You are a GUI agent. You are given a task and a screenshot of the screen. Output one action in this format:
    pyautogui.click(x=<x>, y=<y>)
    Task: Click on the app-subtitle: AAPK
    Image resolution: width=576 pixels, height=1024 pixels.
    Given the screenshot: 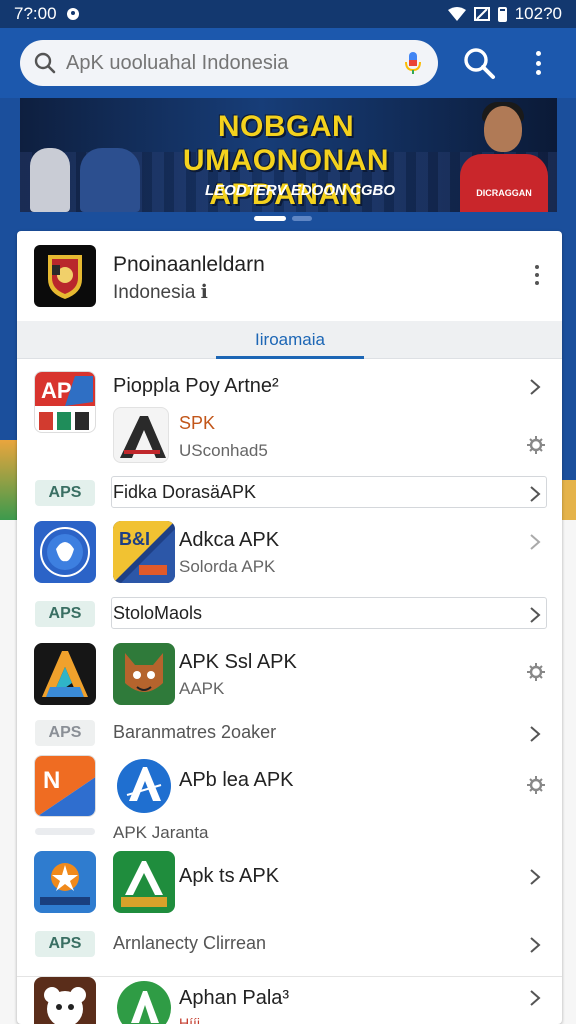 What is the action you would take?
    pyautogui.click(x=202, y=688)
    